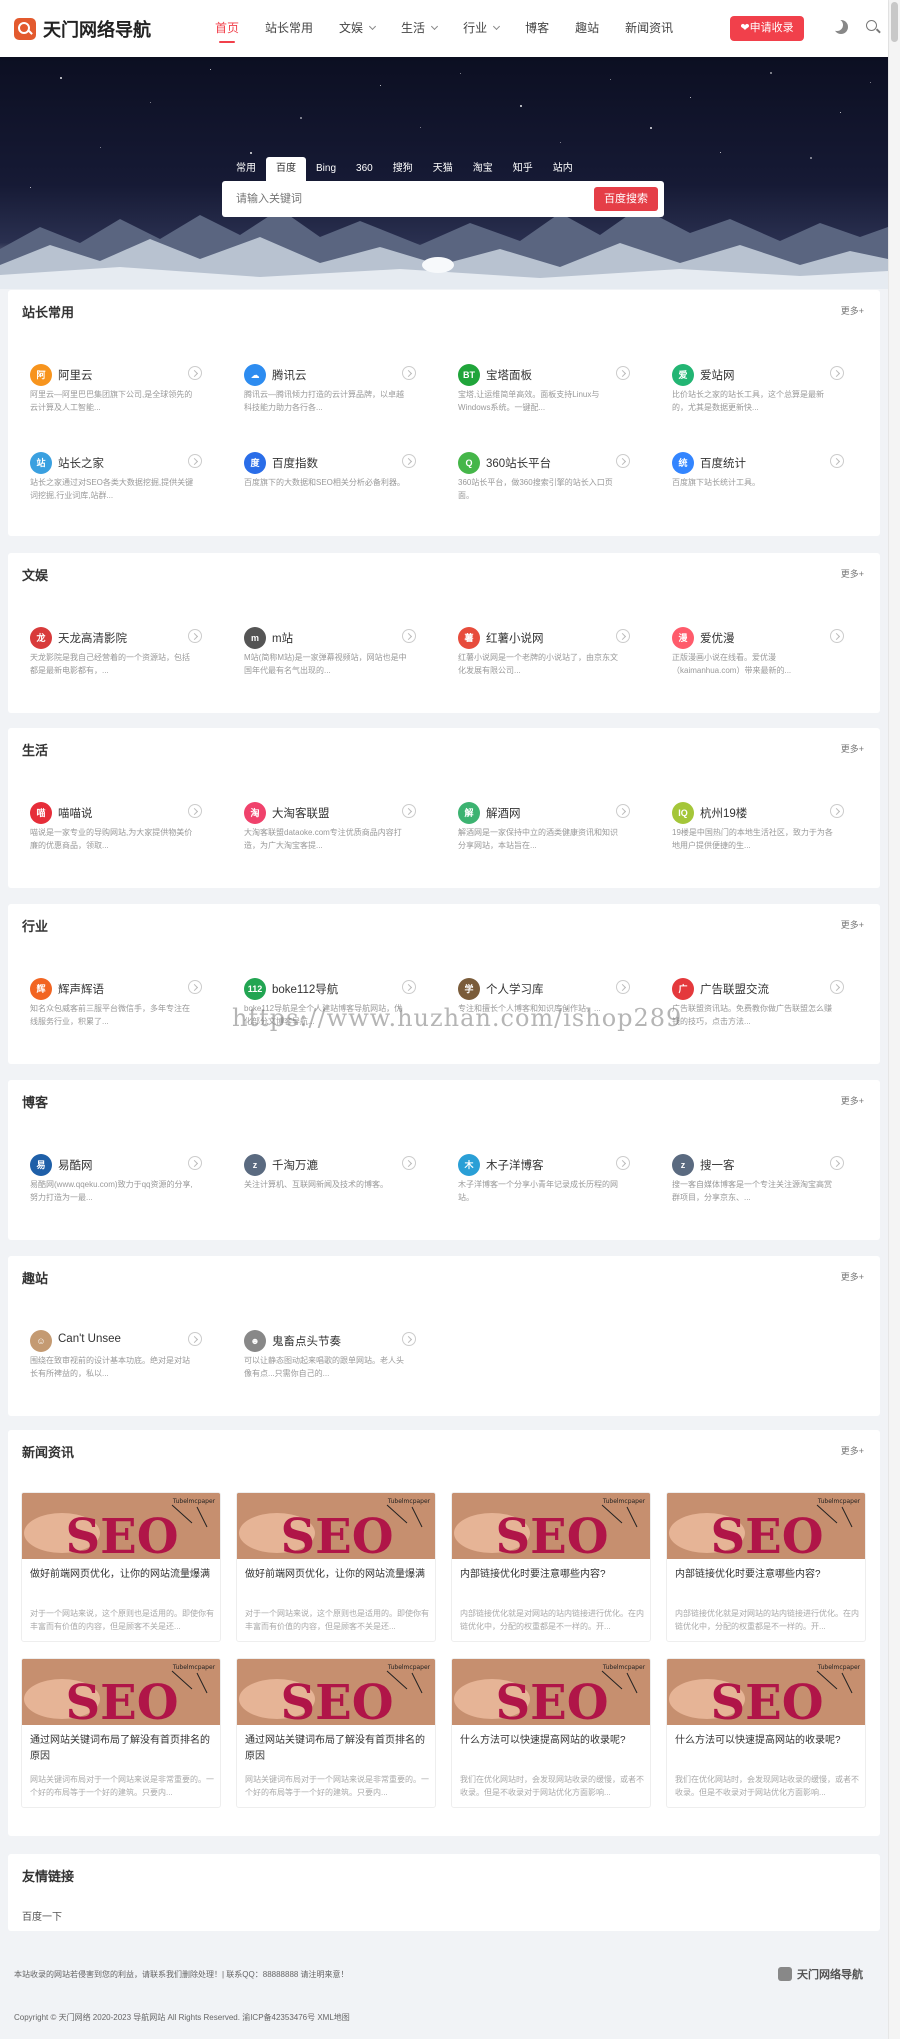 The height and width of the screenshot is (2039, 900). Describe the element at coordinates (841, 27) in the screenshot. I see `moon-icon` at that location.